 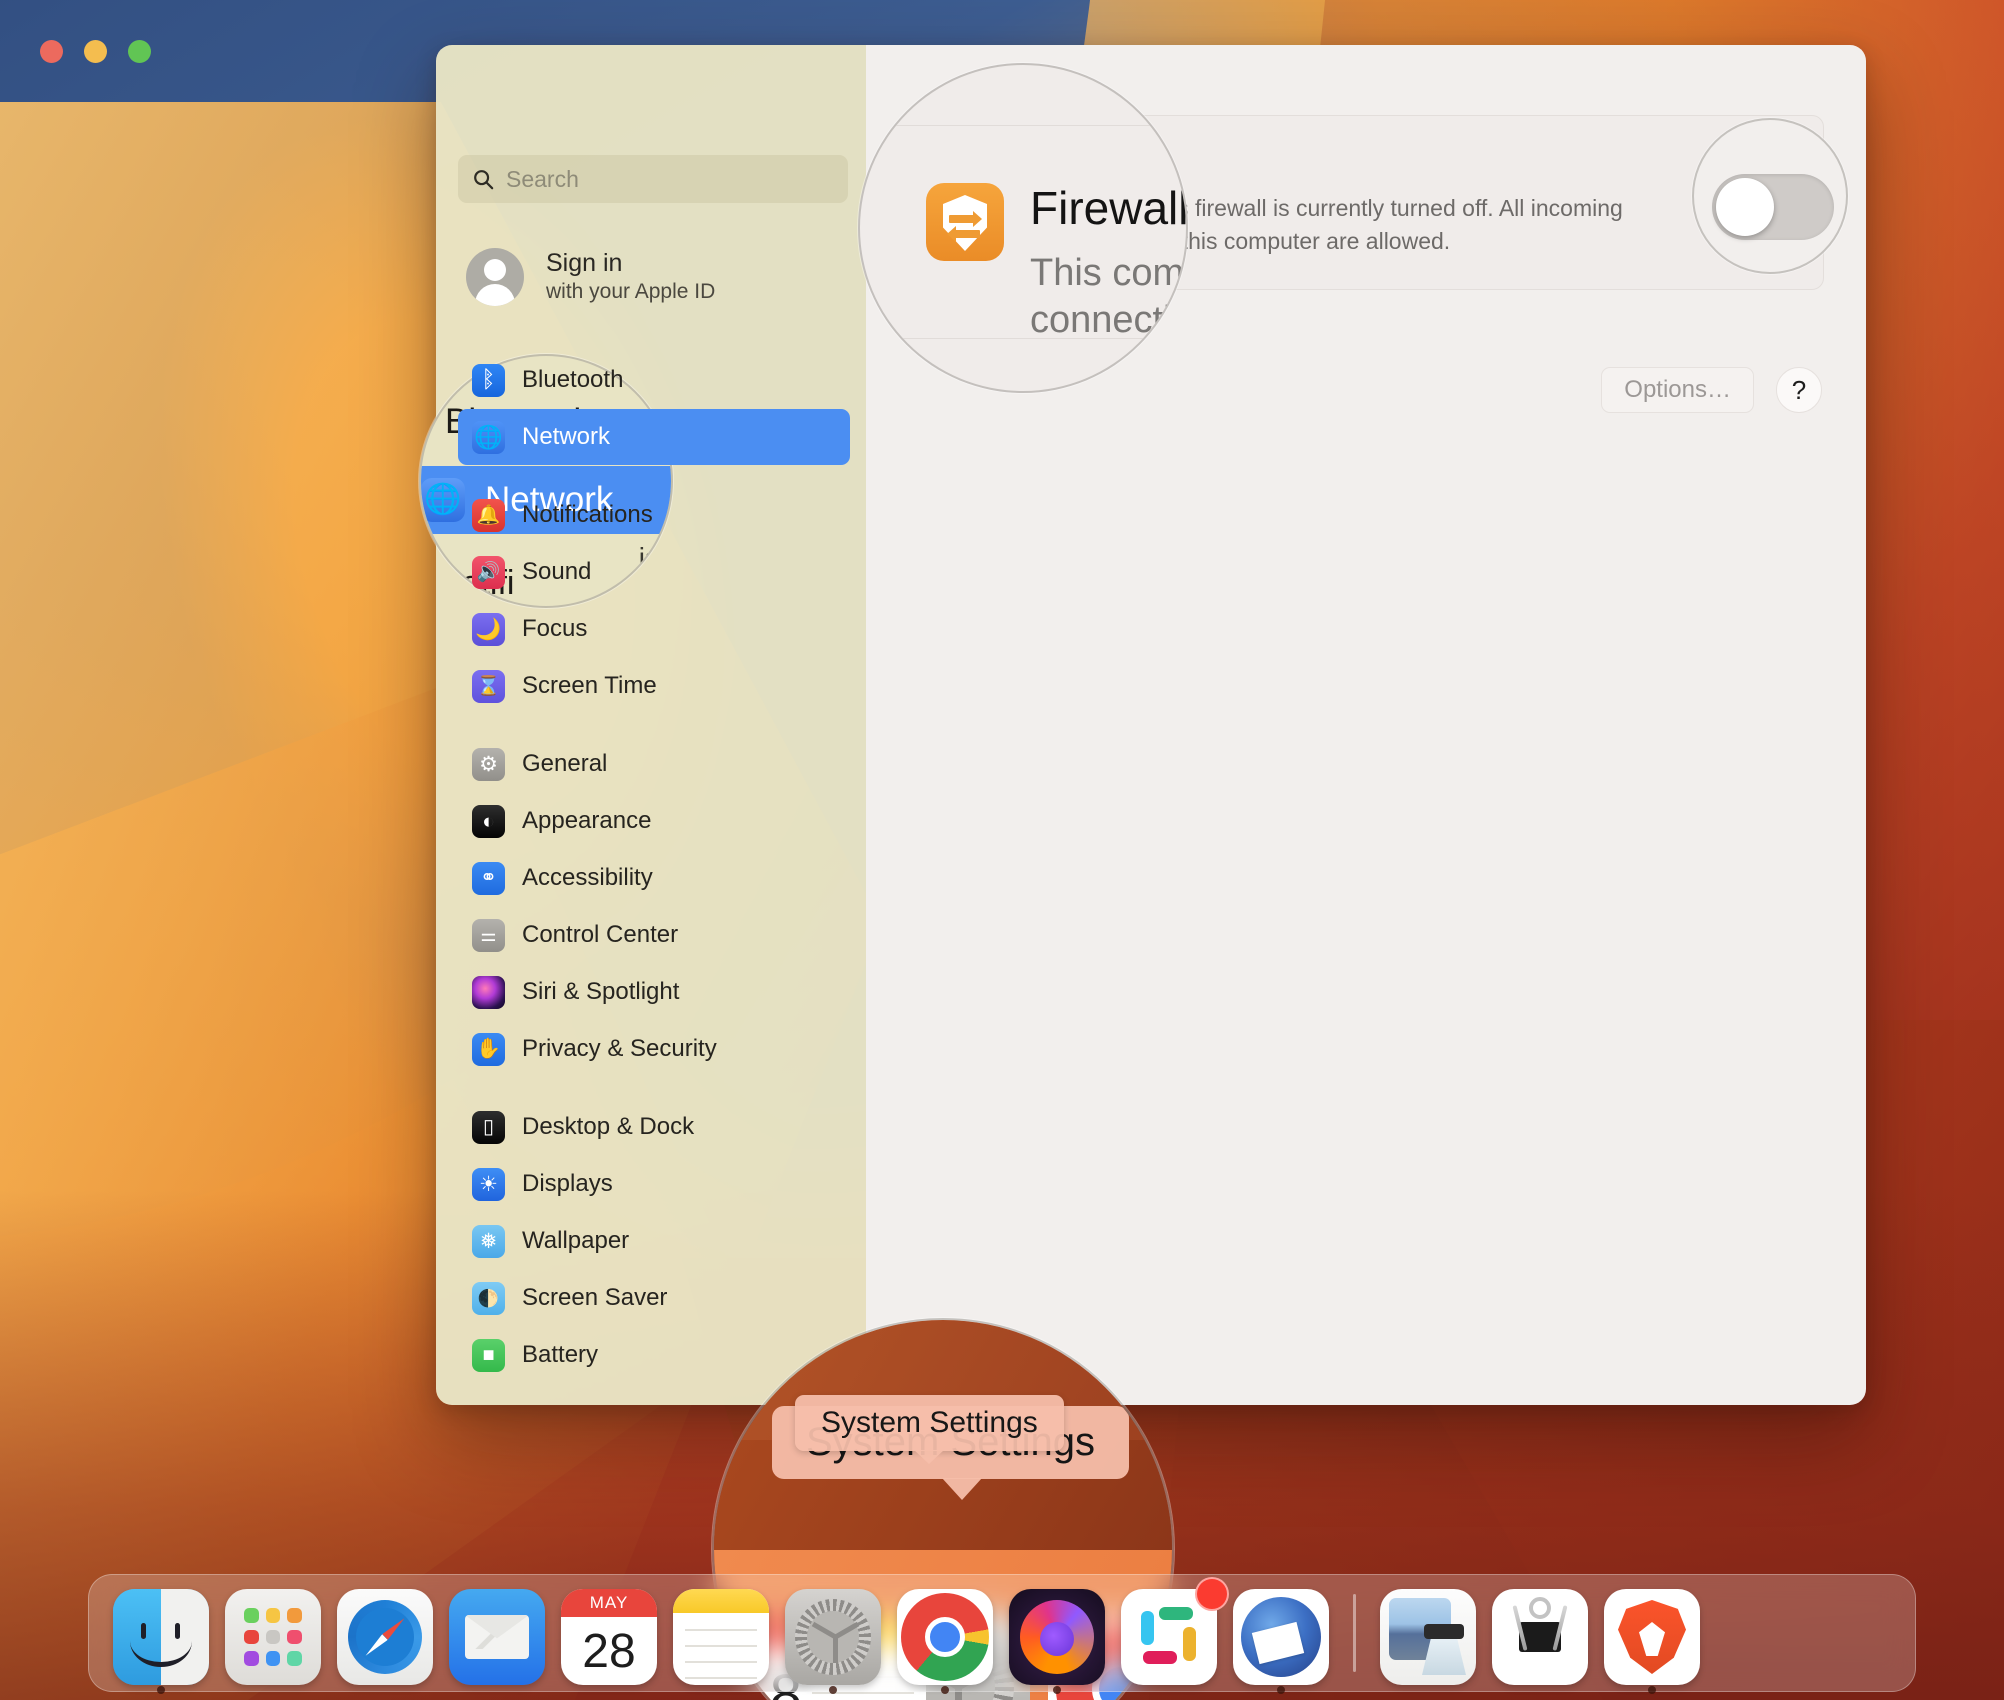 I want to click on sidebar-item-appearance: ◐ Appearance, so click(x=654, y=821).